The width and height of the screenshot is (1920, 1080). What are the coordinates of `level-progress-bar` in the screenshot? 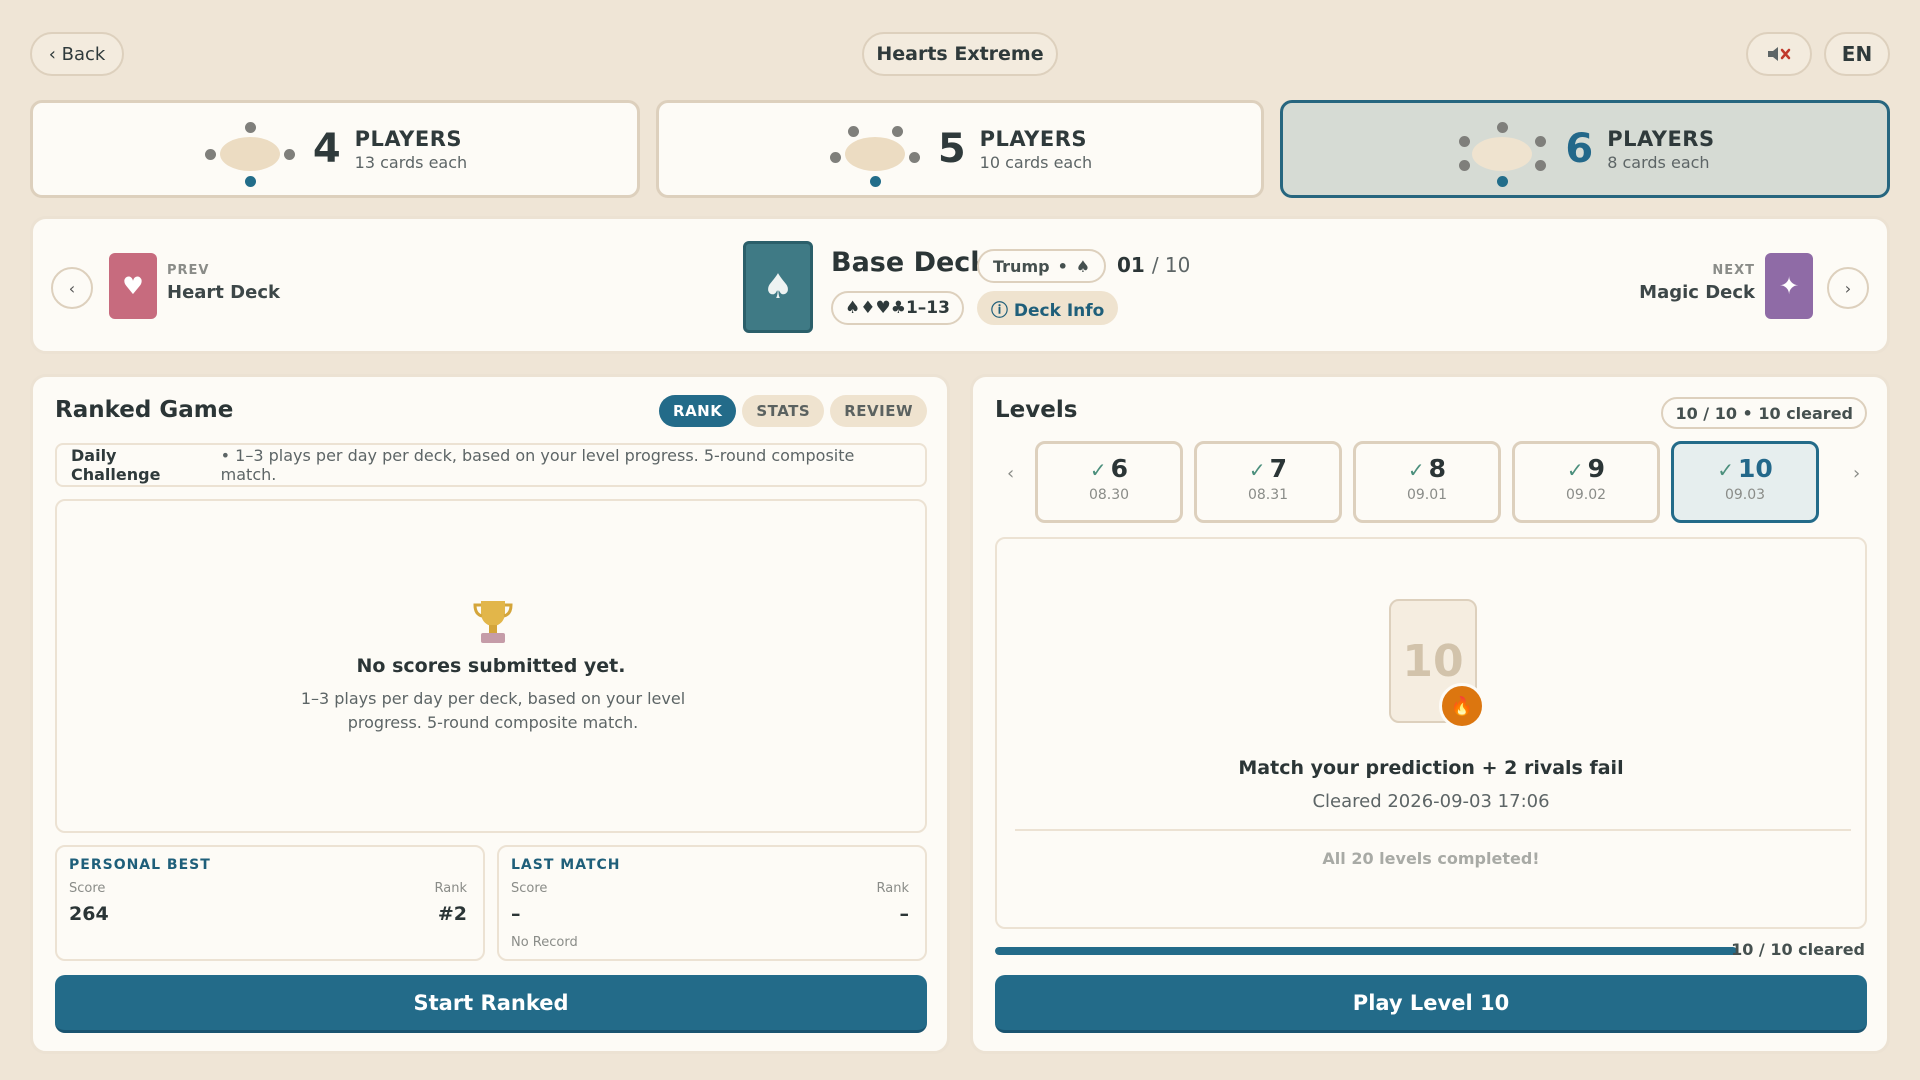 It's located at (1366, 951).